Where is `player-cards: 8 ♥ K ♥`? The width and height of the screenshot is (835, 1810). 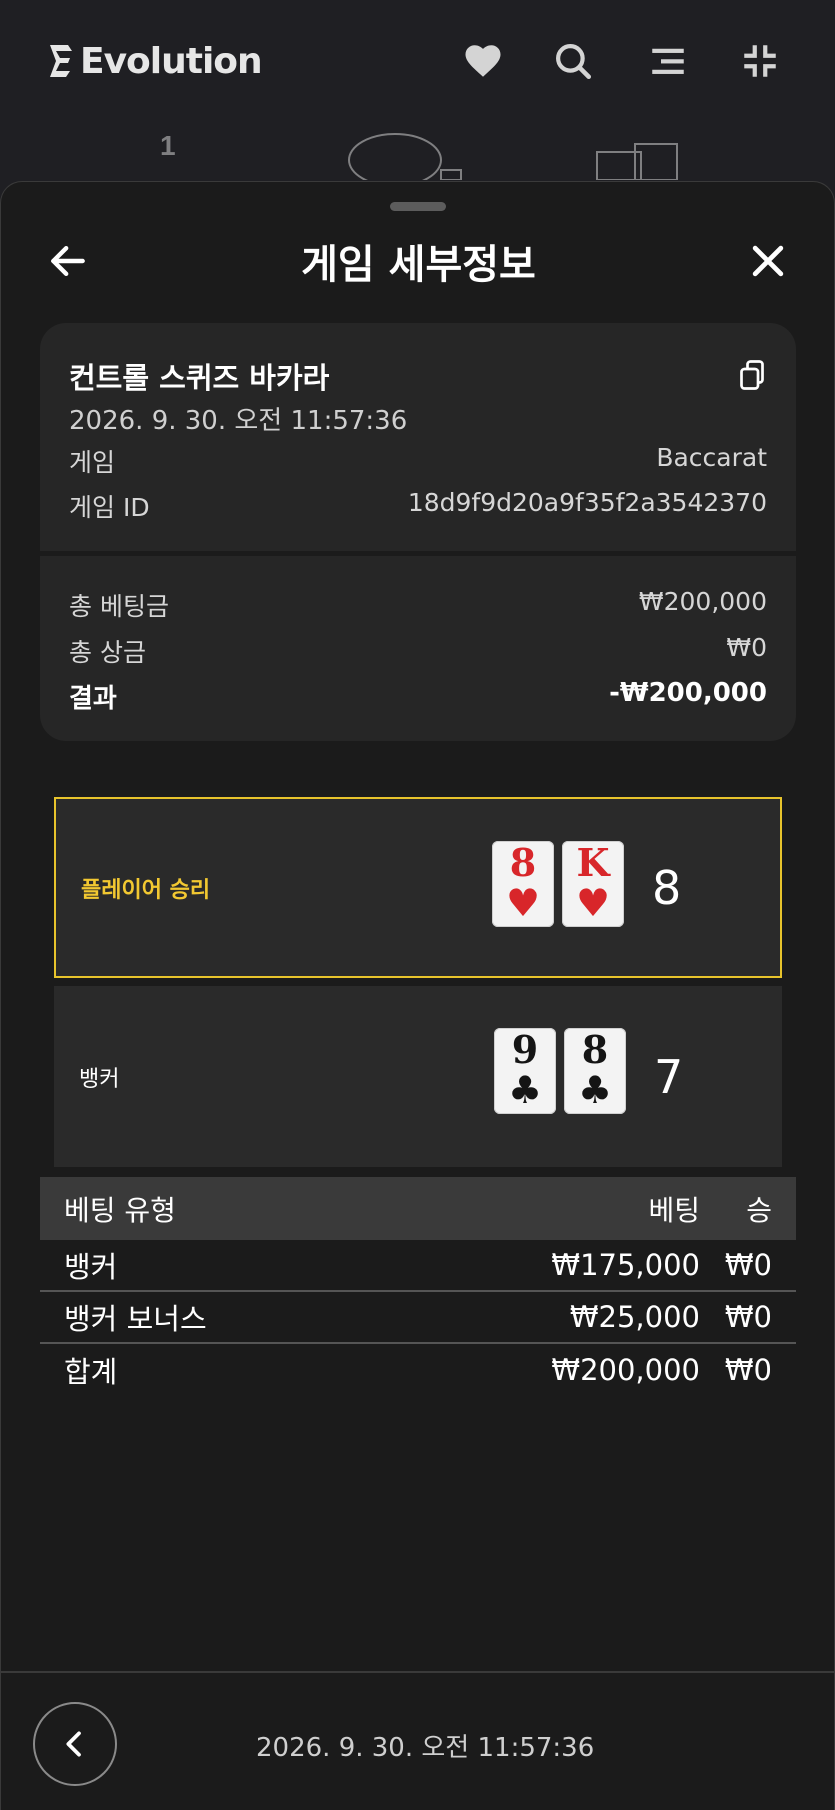
player-cards: 8 ♥ K ♥ is located at coordinates (558, 884).